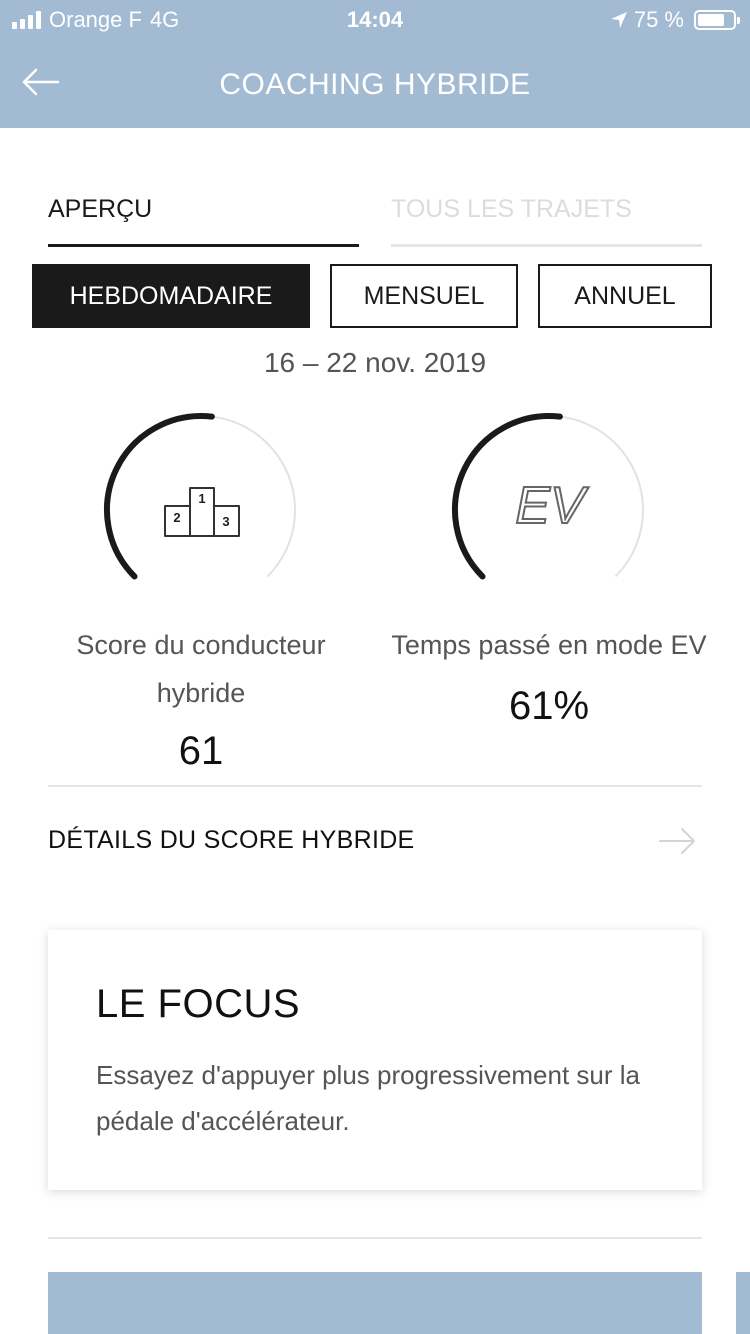 Image resolution: width=750 pixels, height=1334 pixels. I want to click on ev-icon: EV, so click(549, 506).